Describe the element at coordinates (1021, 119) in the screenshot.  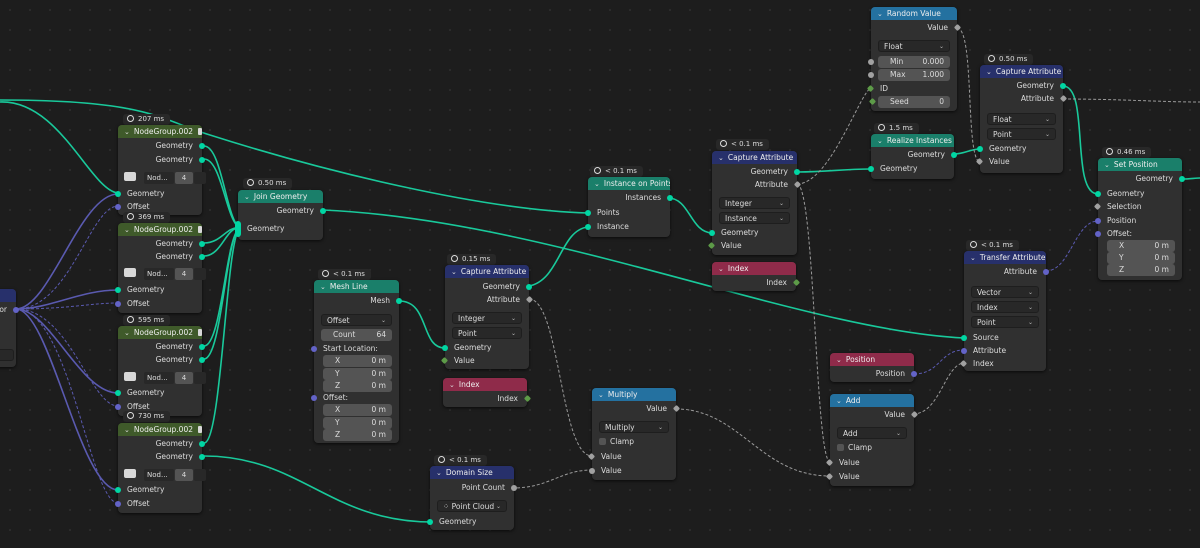
I see `type-dropdown: Float ⌄` at that location.